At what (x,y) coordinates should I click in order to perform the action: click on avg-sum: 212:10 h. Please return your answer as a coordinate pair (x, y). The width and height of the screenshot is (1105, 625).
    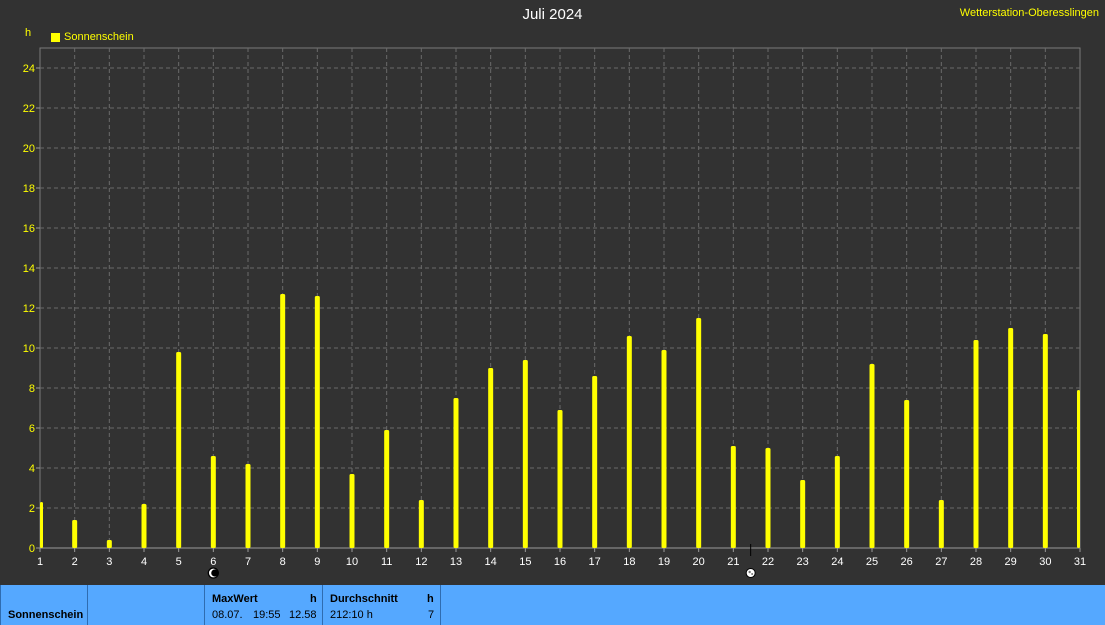
    Looking at the image, I should click on (351, 615).